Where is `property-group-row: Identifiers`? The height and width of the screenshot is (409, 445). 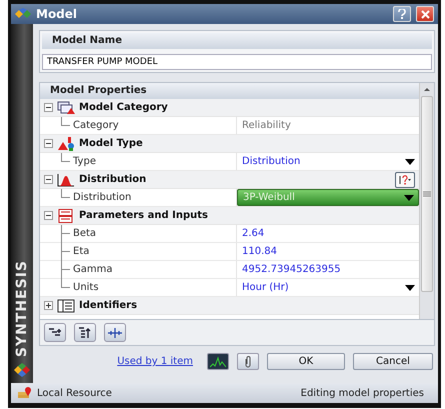
property-group-row: Identifiers is located at coordinates (229, 306).